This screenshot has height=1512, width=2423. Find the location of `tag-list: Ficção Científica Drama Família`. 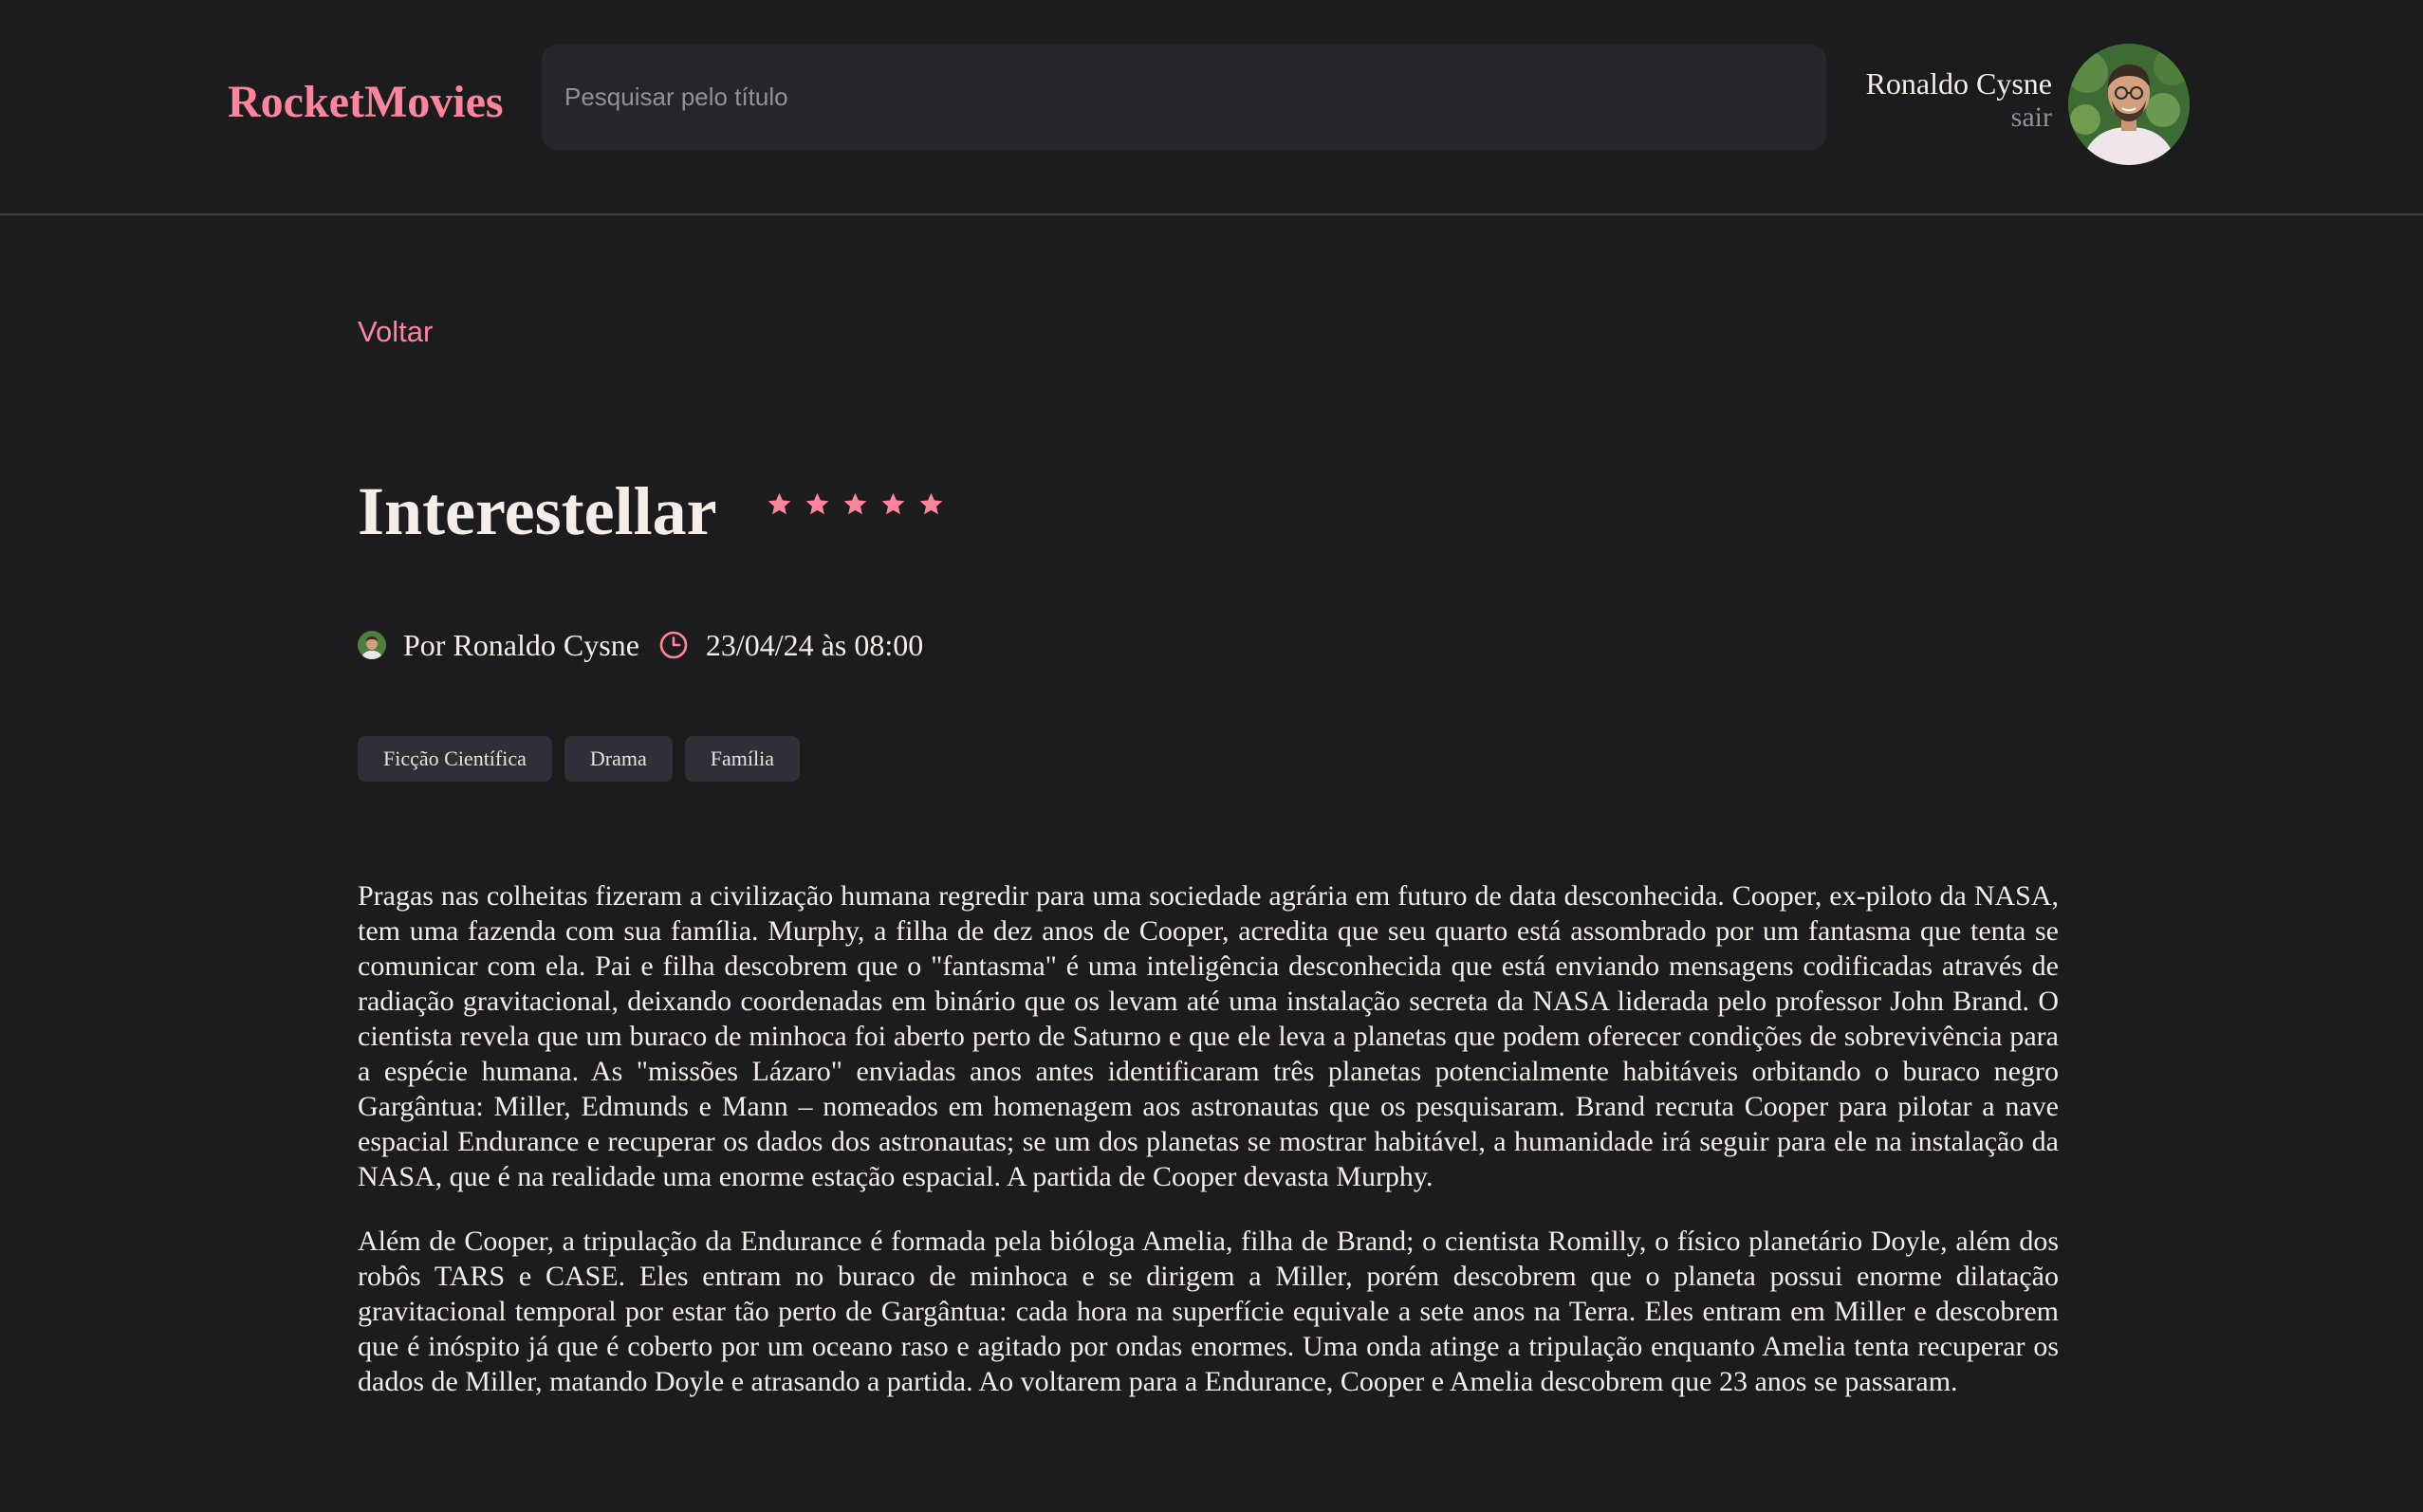

tag-list: Ficção Científica Drama Família is located at coordinates (579, 759).